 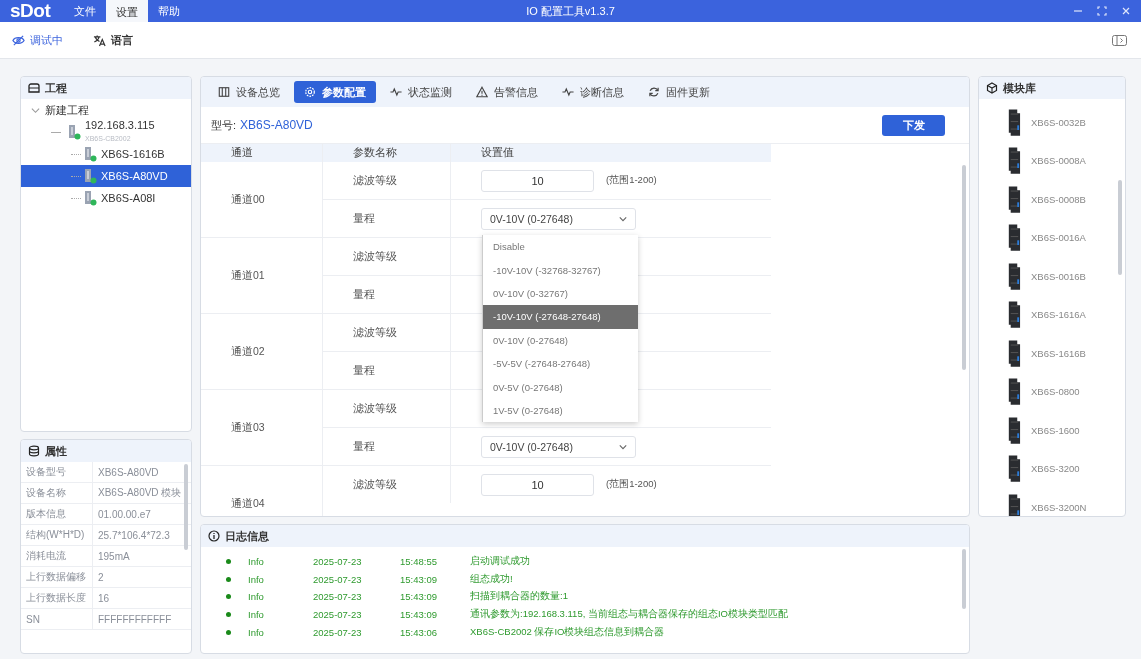 What do you see at coordinates (560, 340) in the screenshot?
I see `dropdown-option: 0V-10V (0-27648)` at bounding box center [560, 340].